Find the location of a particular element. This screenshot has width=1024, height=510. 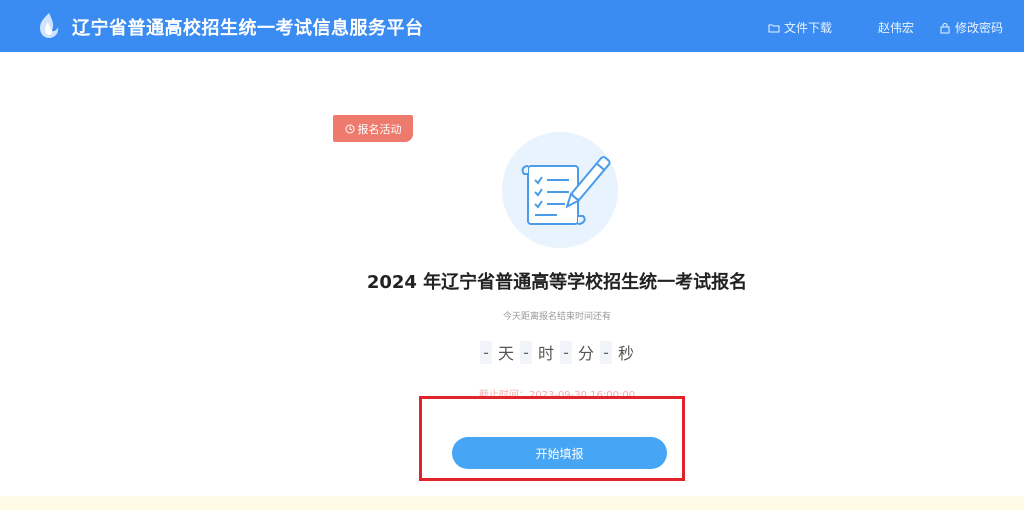

flame-logo-icon is located at coordinates (49, 25).